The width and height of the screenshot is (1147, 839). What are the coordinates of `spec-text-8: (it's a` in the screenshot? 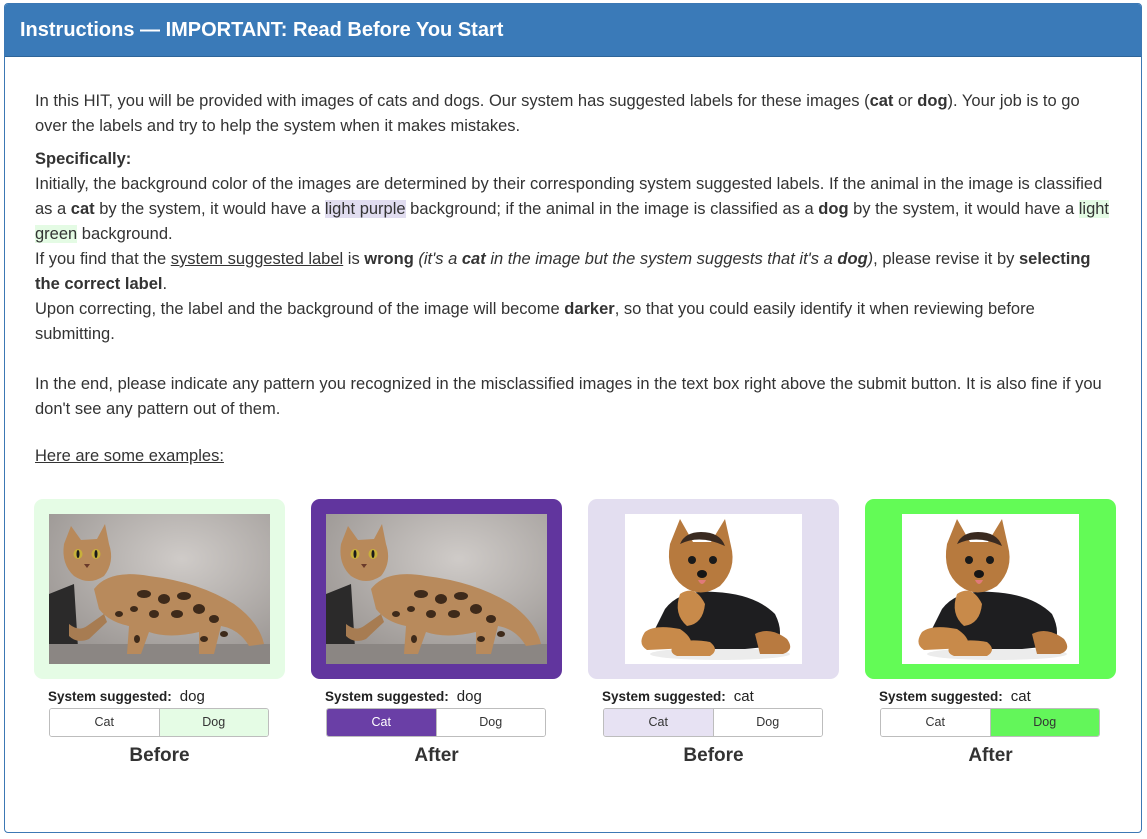 It's located at (437, 259).